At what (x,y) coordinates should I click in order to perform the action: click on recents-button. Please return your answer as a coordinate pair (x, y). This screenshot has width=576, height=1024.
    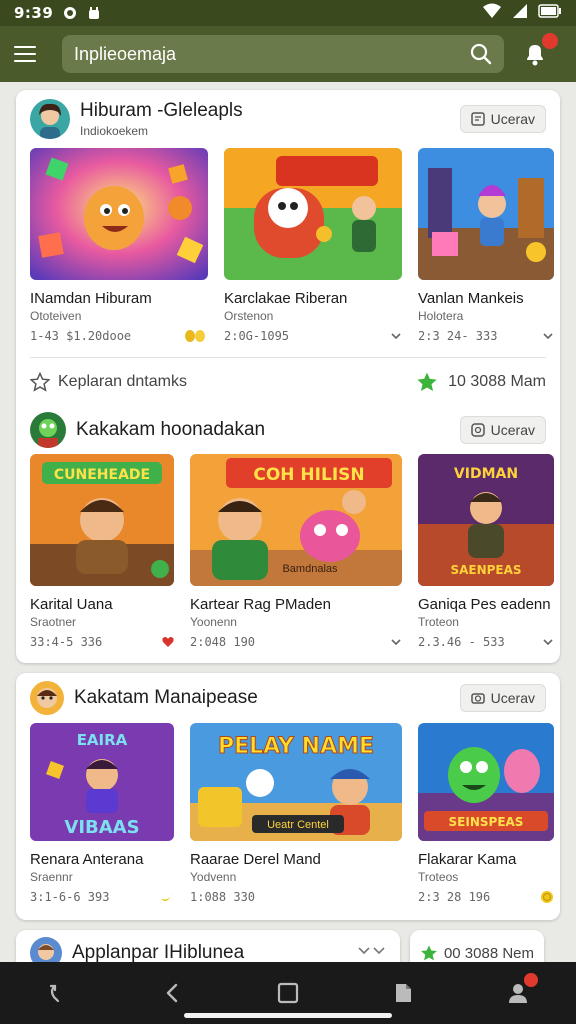
    Looking at the image, I should click on (403, 993).